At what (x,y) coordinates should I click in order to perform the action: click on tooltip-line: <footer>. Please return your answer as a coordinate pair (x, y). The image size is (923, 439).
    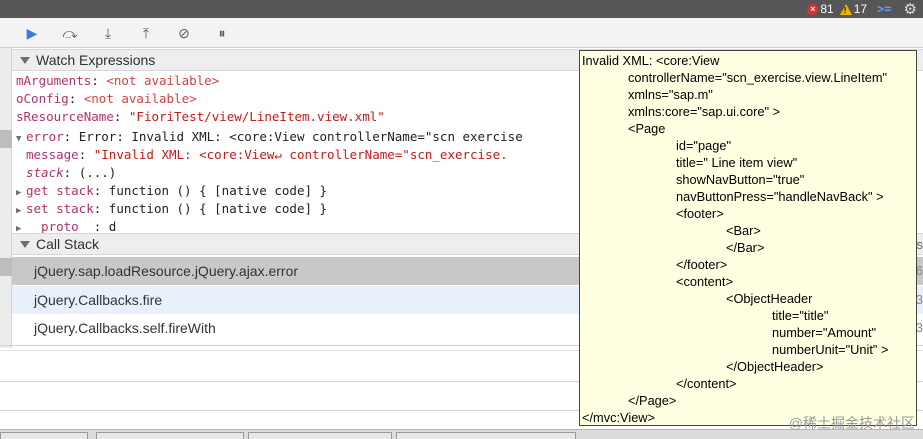
    Looking at the image, I should click on (700, 213).